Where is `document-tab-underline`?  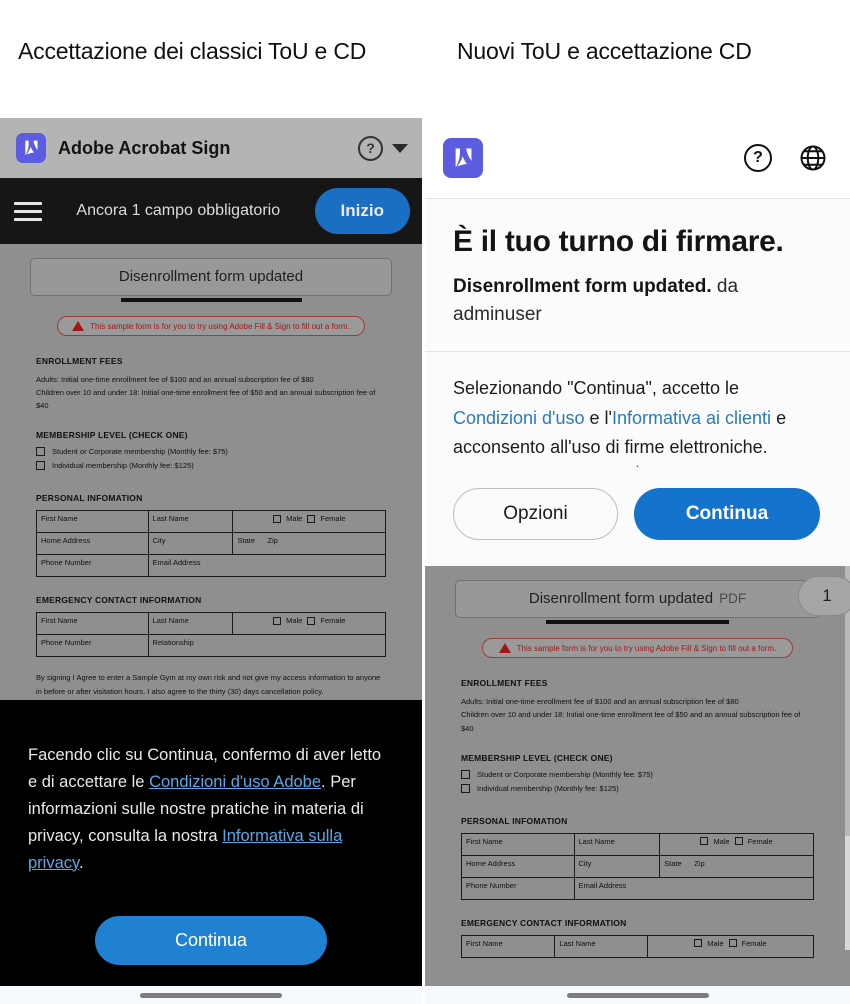
document-tab-underline is located at coordinates (211, 300).